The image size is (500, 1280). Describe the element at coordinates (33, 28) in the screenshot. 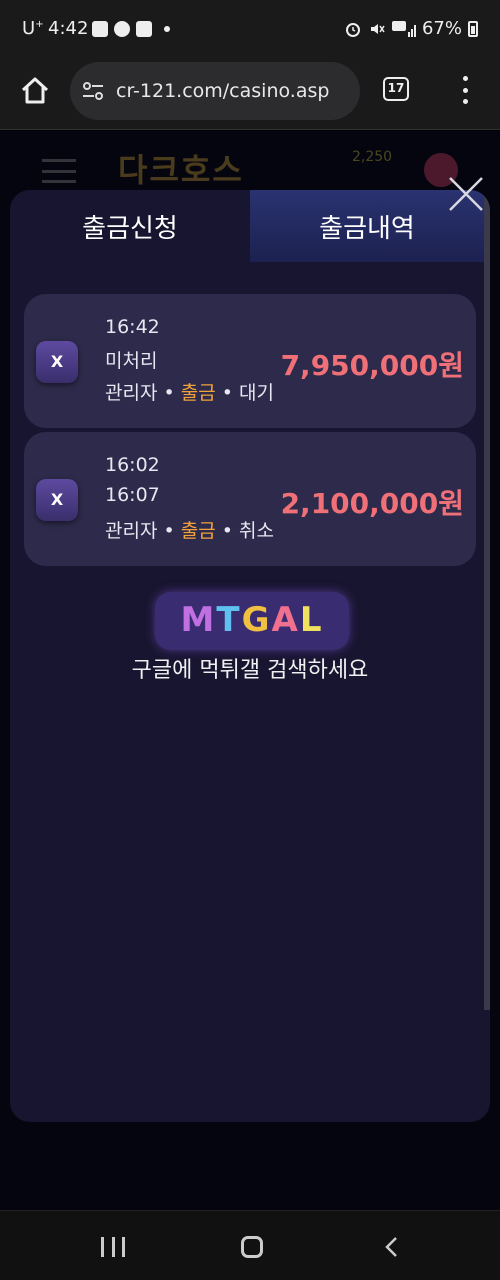

I see `carrier-label: U+` at that location.